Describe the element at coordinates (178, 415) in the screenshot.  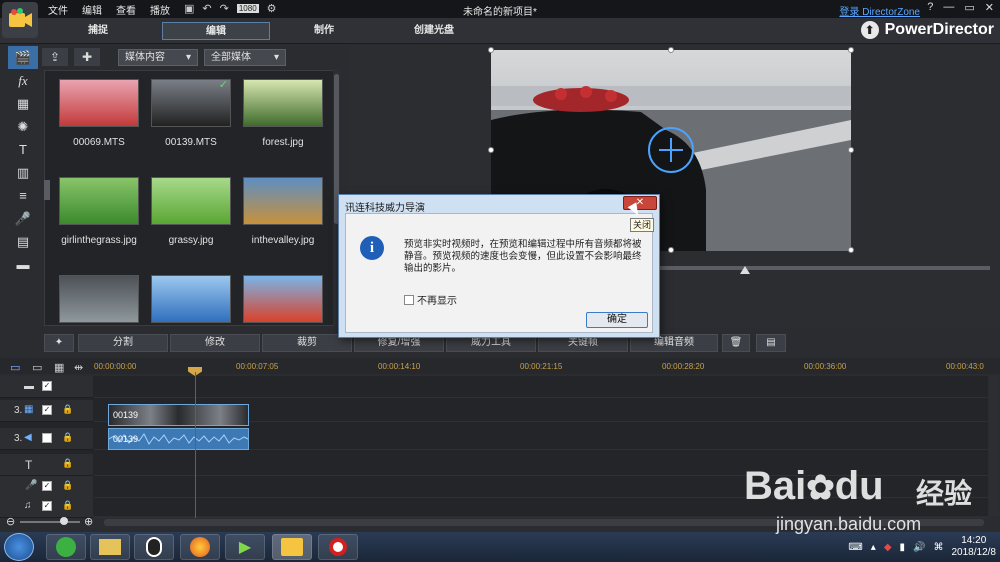
I see `video-clip: 00139` at that location.